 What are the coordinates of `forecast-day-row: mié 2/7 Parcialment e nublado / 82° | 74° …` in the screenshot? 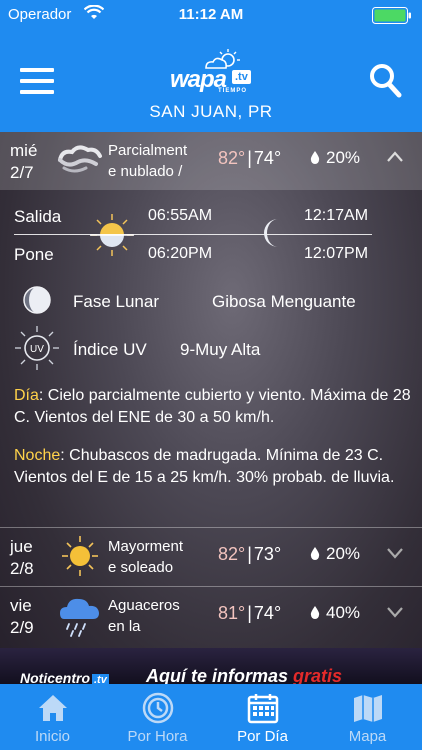 It's located at (211, 161).